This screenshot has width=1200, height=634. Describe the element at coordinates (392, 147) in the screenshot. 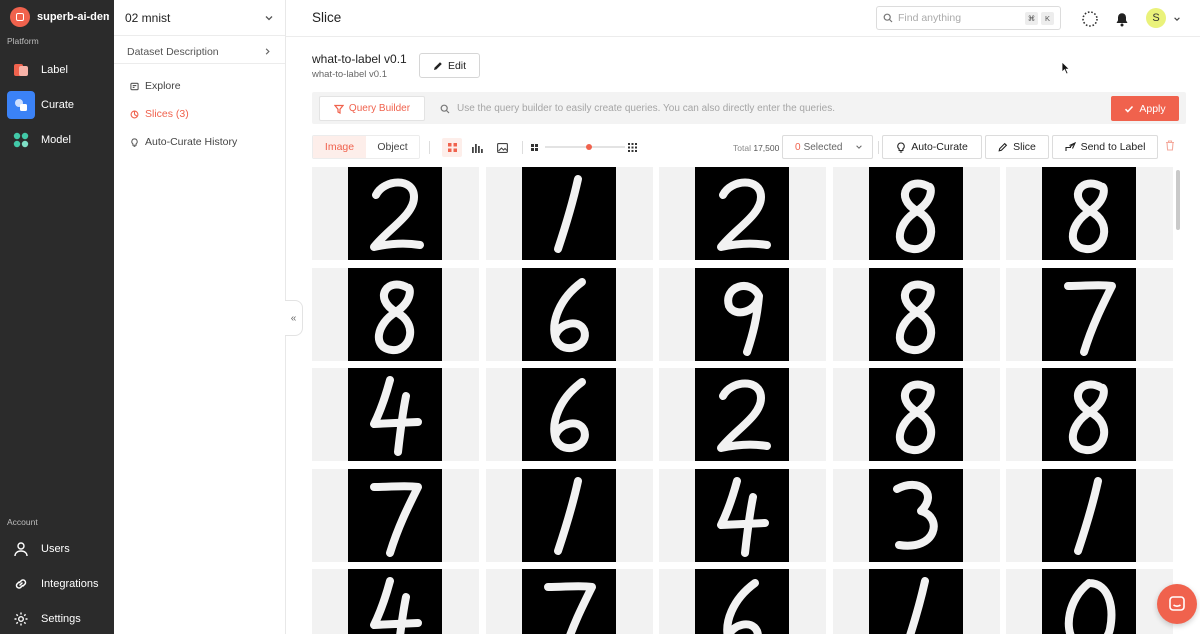

I see `view-mode-object: Object` at that location.